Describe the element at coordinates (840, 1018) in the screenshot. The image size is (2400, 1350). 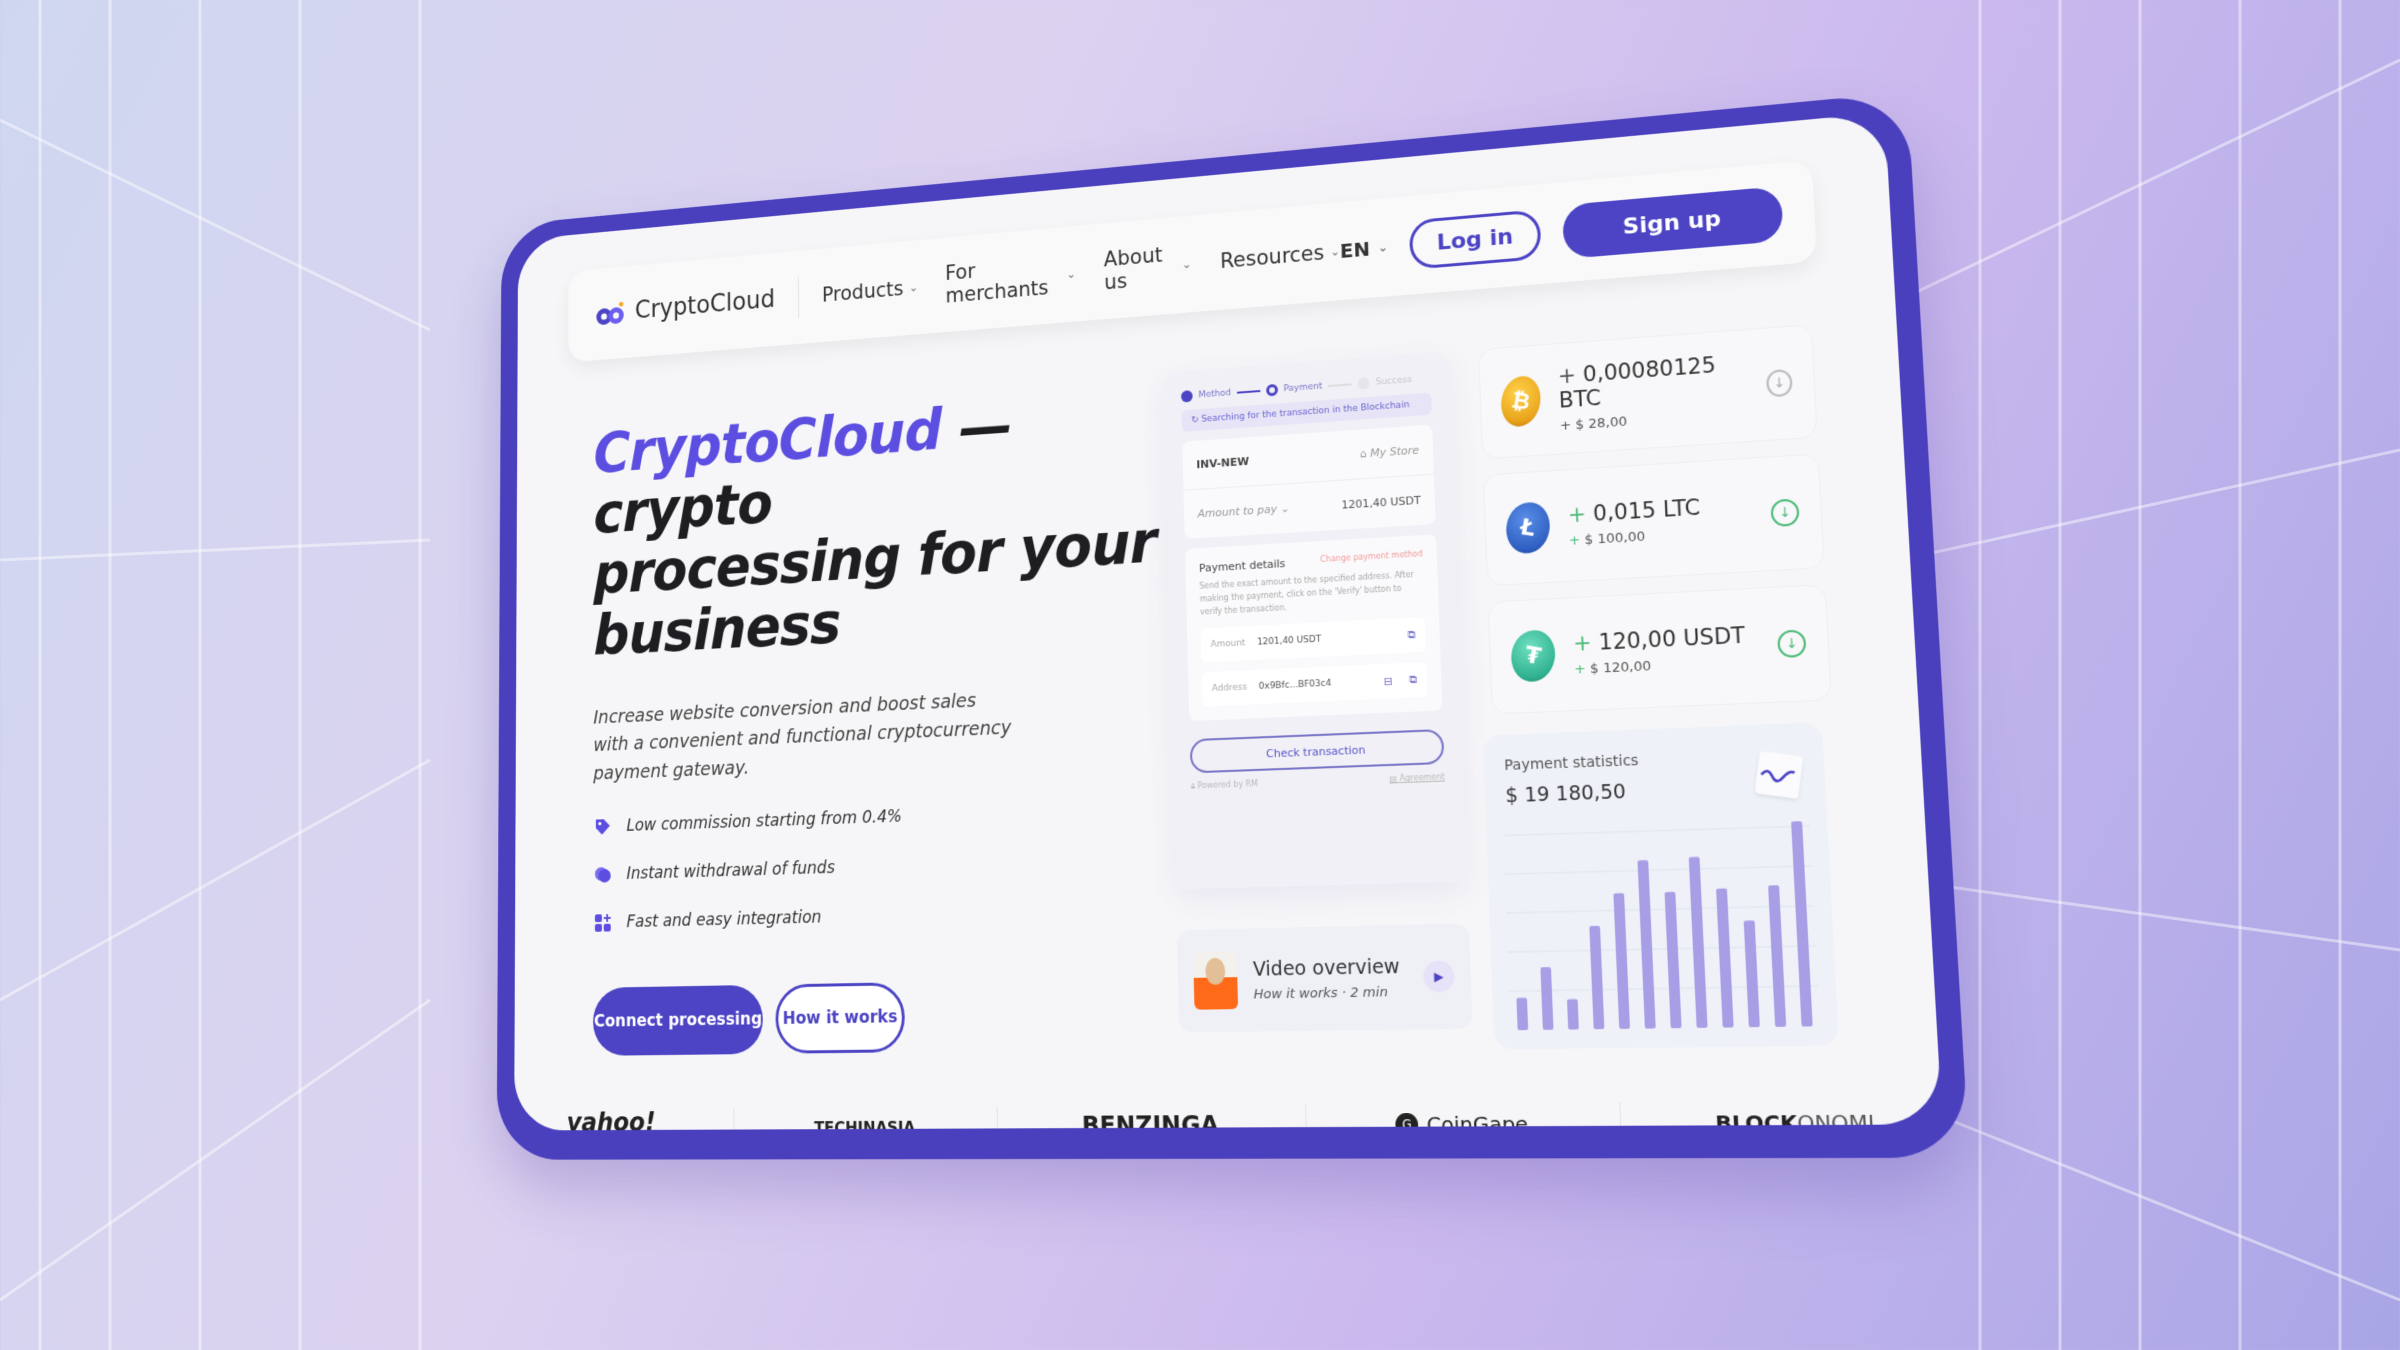
I see `how-it-works-button: How it works` at that location.